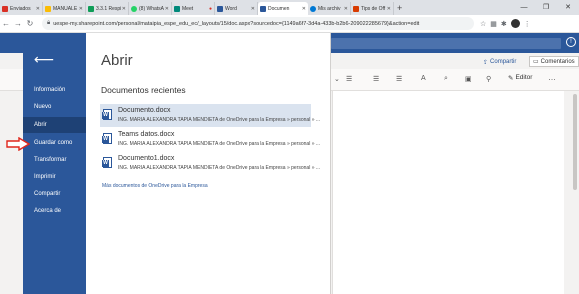  I want to click on browser-tab: MANUALE ✕, so click(64, 8).